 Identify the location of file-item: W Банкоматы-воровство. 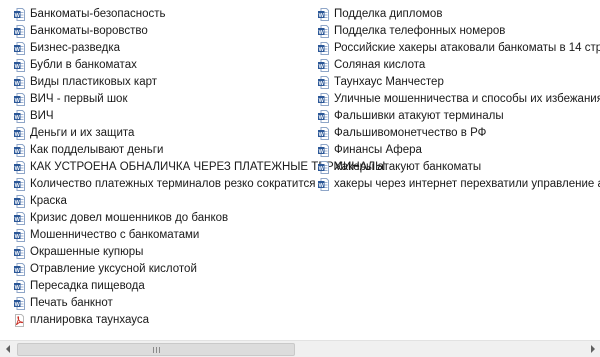
(164, 31).